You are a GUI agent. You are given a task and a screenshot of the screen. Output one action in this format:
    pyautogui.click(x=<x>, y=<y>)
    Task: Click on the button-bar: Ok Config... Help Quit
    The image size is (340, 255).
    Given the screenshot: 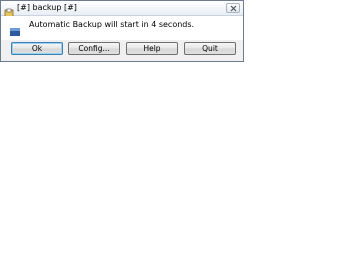 What is the action you would take?
    pyautogui.click(x=122, y=50)
    